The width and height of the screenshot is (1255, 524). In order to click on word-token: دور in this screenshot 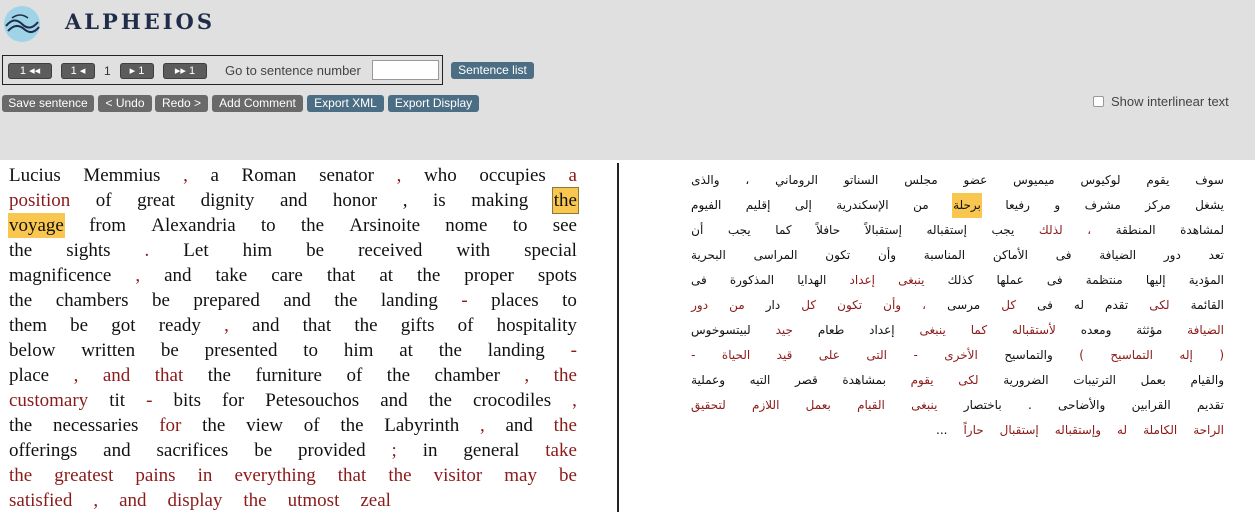, I will do `click(1172, 255)`.